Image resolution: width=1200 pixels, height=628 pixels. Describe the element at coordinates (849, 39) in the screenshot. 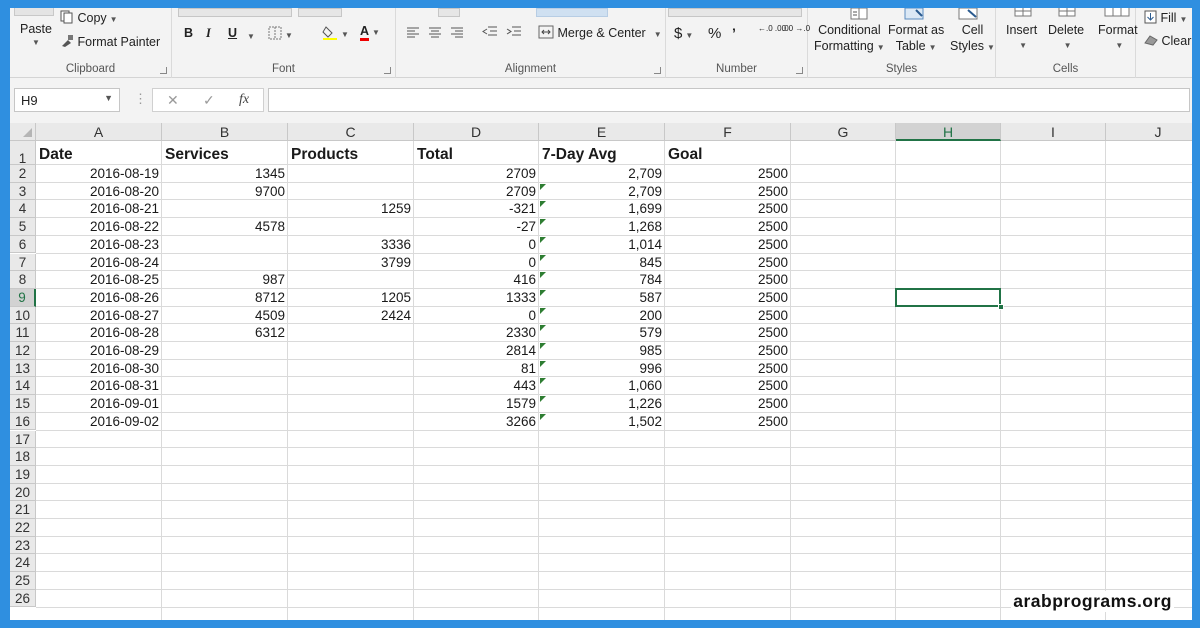

I see `conditional-formatting-button: Conditional Formatting ▼` at that location.